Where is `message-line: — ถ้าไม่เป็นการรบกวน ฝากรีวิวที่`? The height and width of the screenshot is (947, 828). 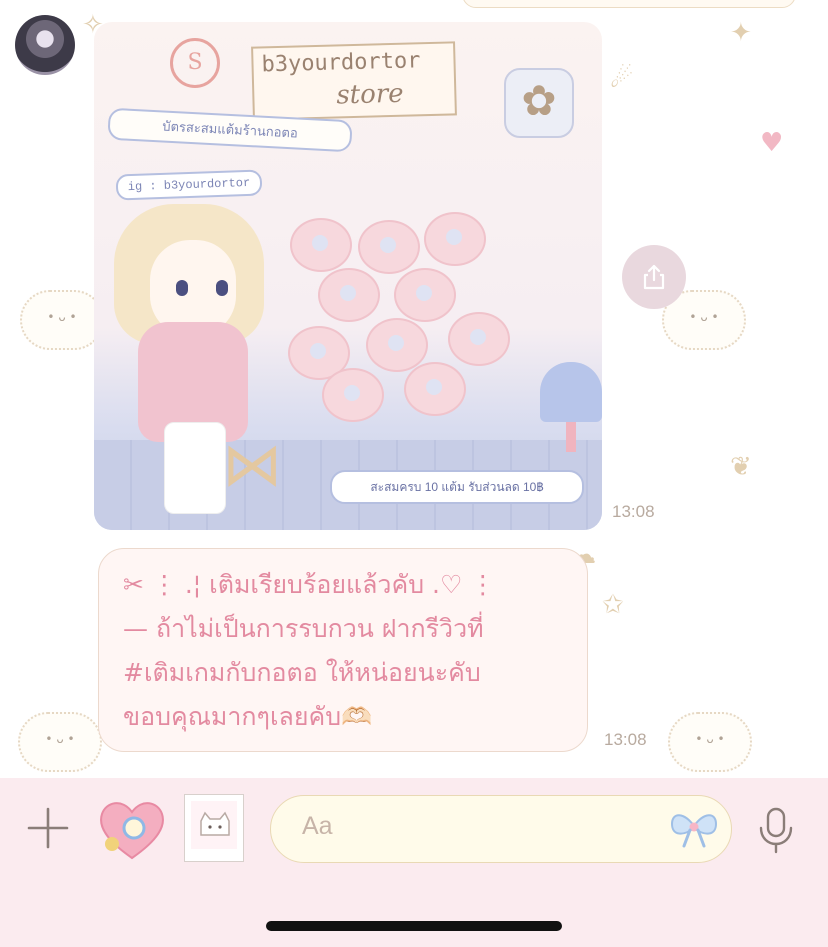
message-line: — ถ้าไม่เป็นการรบกวน ฝากรีวิวที่ is located at coordinates (303, 628).